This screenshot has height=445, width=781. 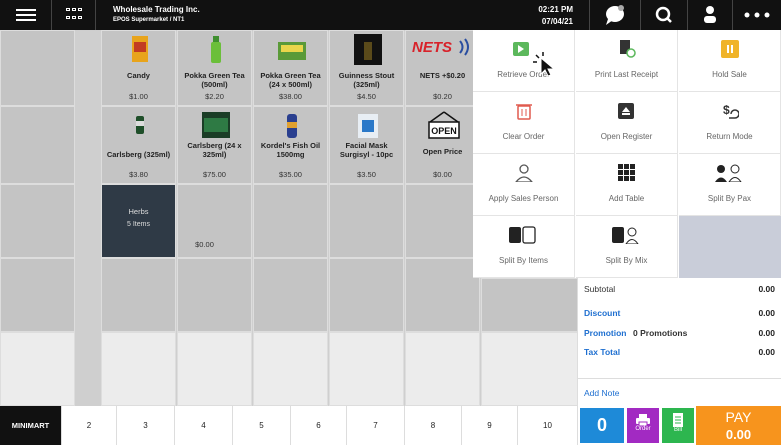 I want to click on clear-order-button: Clear Order, so click(x=524, y=123).